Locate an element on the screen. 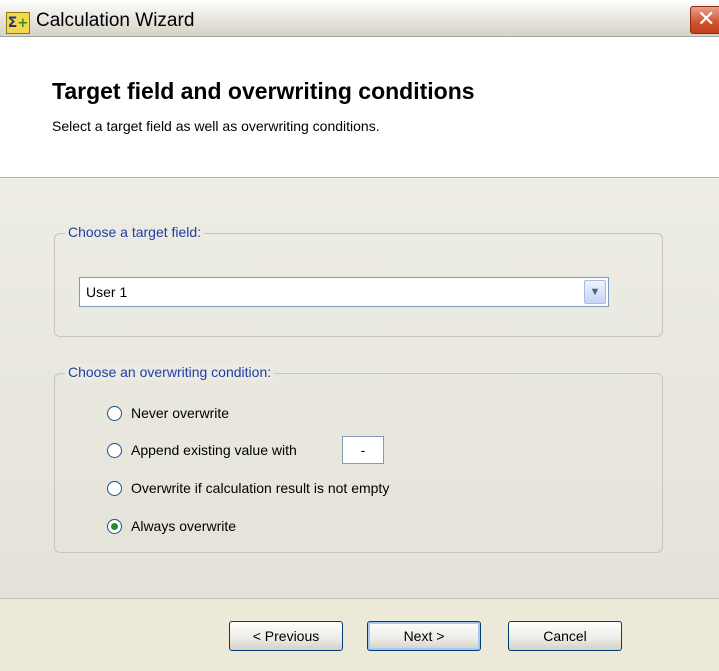 The image size is (719, 671). radio-label: Never overwrite is located at coordinates (180, 413).